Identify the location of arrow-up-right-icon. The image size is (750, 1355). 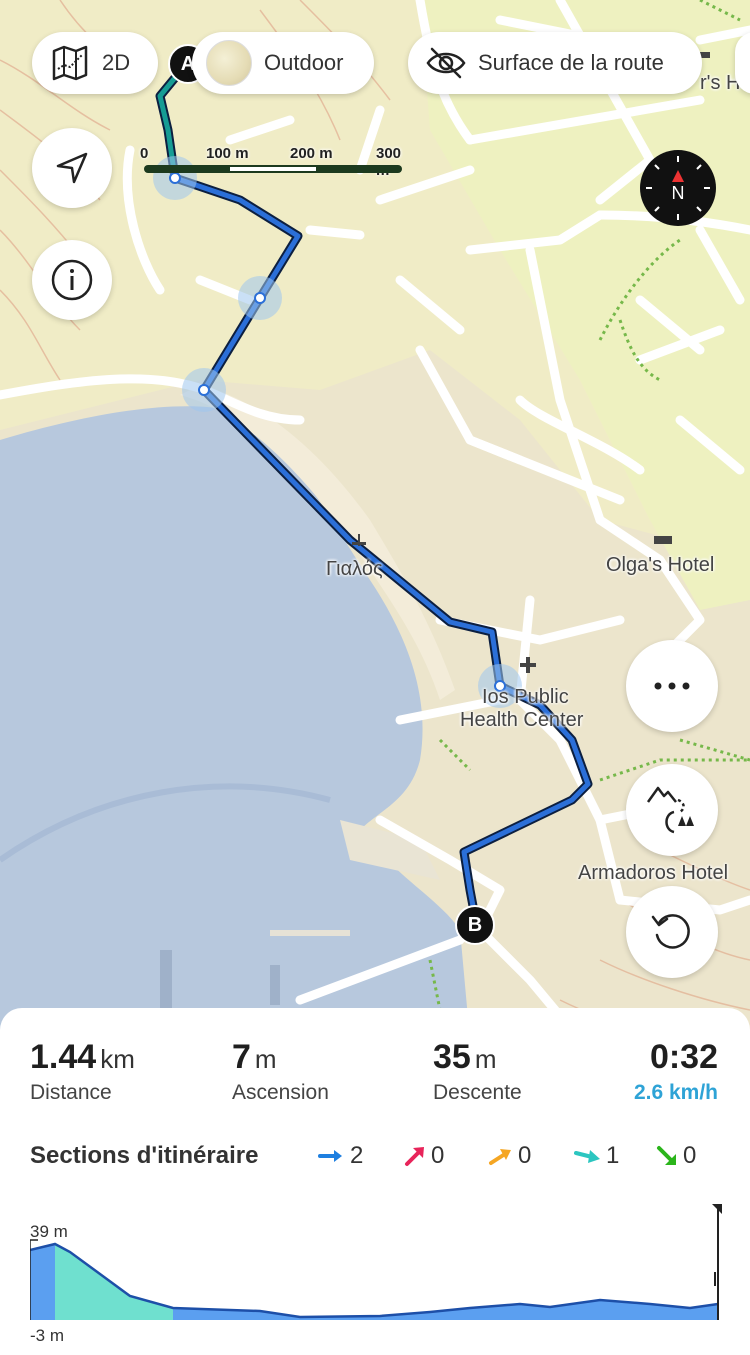
(500, 1157).